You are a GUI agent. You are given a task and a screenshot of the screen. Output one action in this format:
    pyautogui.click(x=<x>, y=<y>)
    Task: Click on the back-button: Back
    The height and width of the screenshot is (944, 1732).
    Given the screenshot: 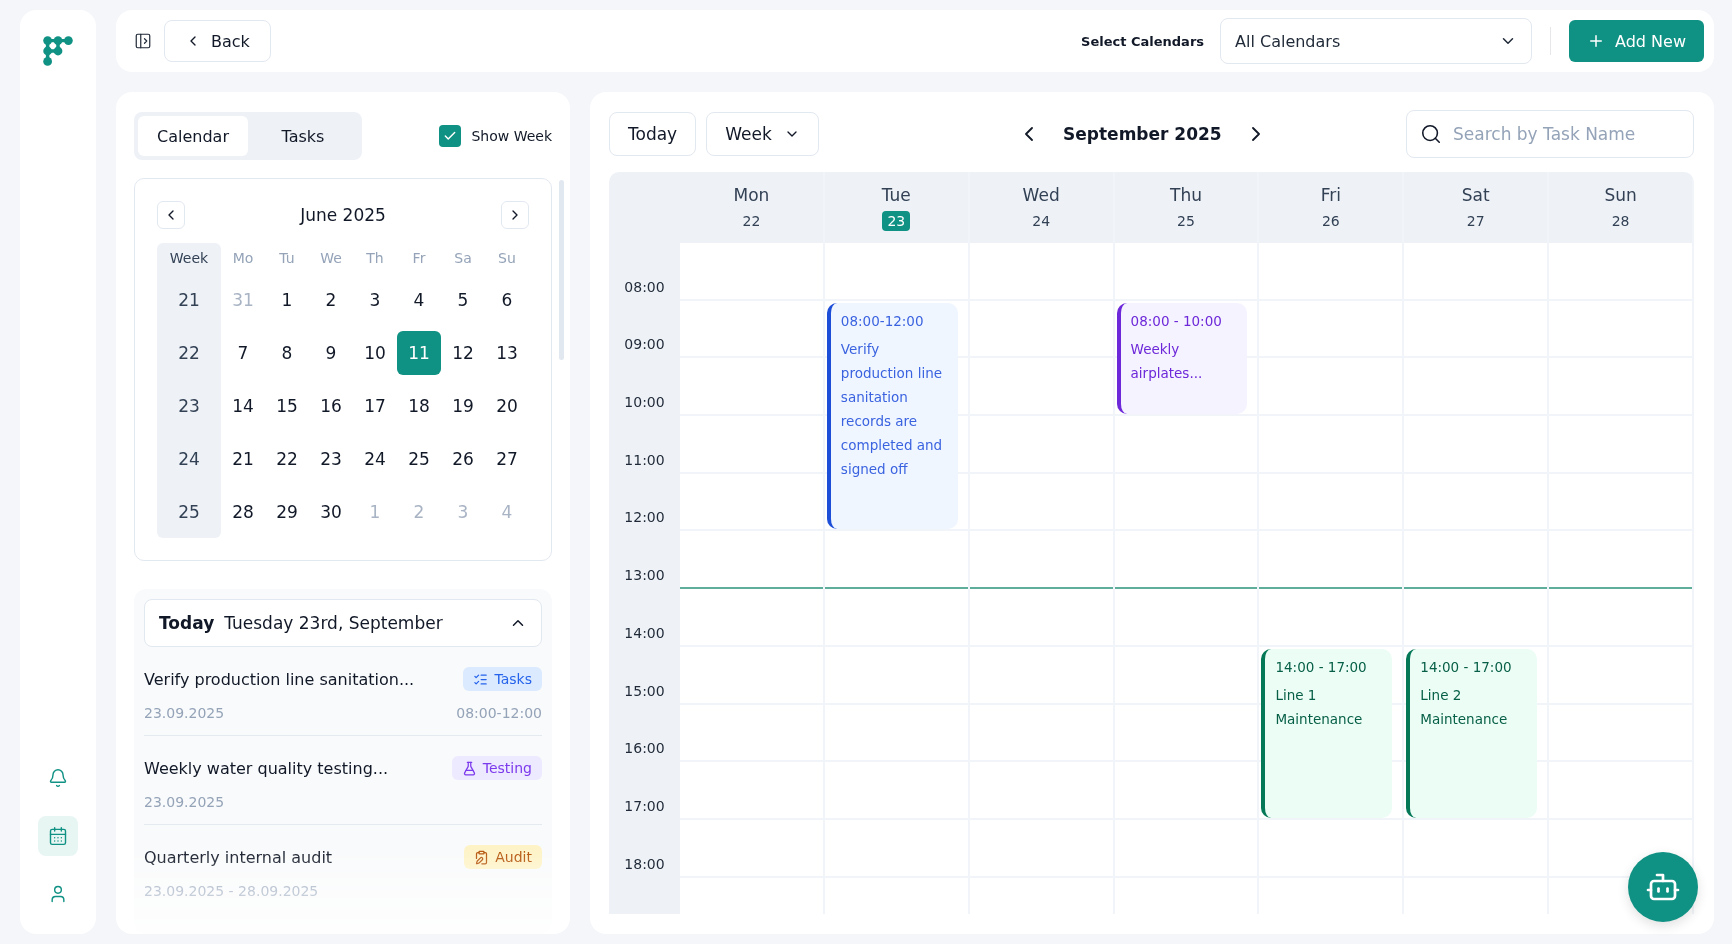 What is the action you would take?
    pyautogui.click(x=217, y=41)
    